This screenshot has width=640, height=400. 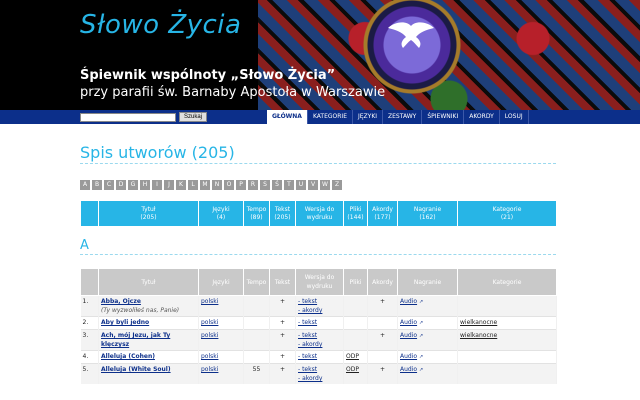 What do you see at coordinates (148, 356) in the screenshot?
I see `song-title-link: Alleluja (Cohen)` at bounding box center [148, 356].